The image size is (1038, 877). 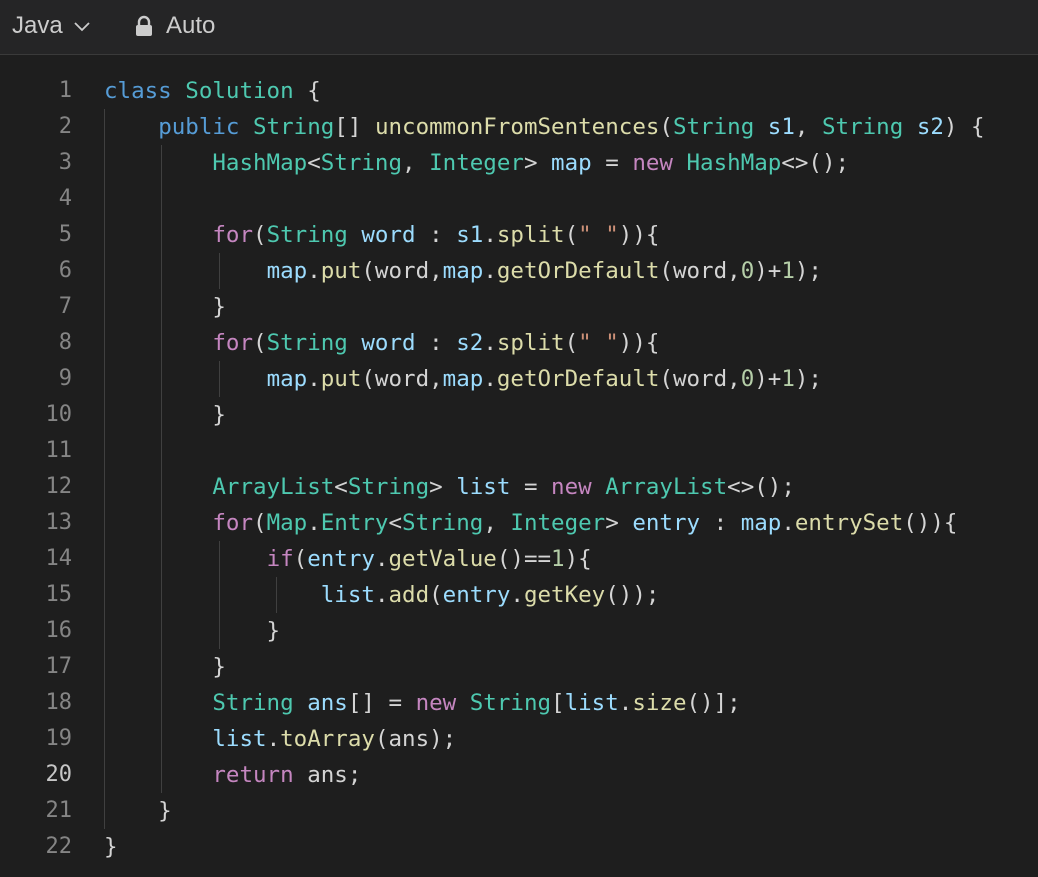 I want to click on line-number-gutter: 1 2 3 4 5 6 7 8 9 10 11 12 13 14 15 16 17 18 19 20 21 22, so click(x=40, y=469).